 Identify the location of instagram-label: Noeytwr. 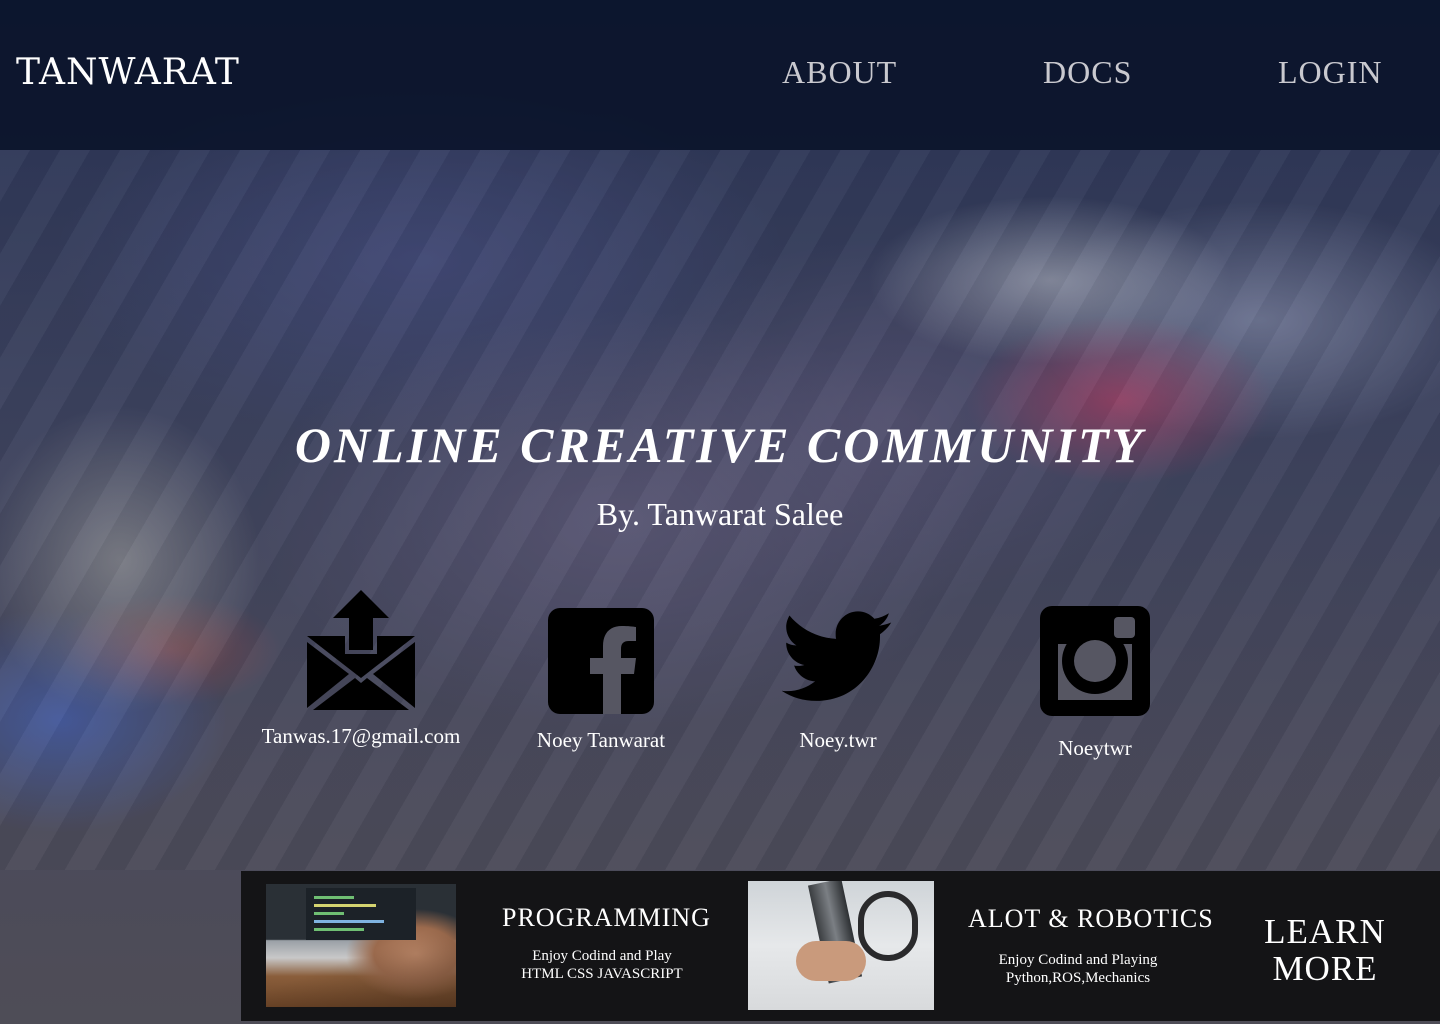
(1095, 748).